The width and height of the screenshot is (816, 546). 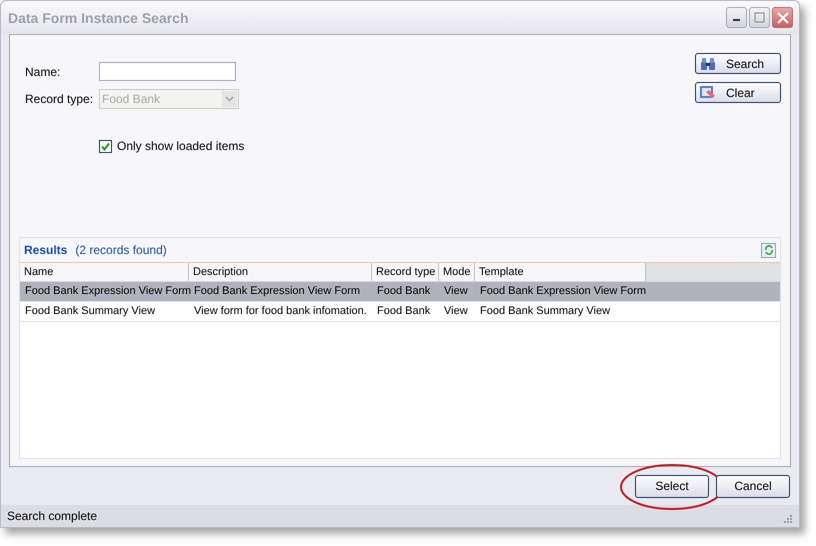 I want to click on column-header: Record type, so click(x=405, y=272).